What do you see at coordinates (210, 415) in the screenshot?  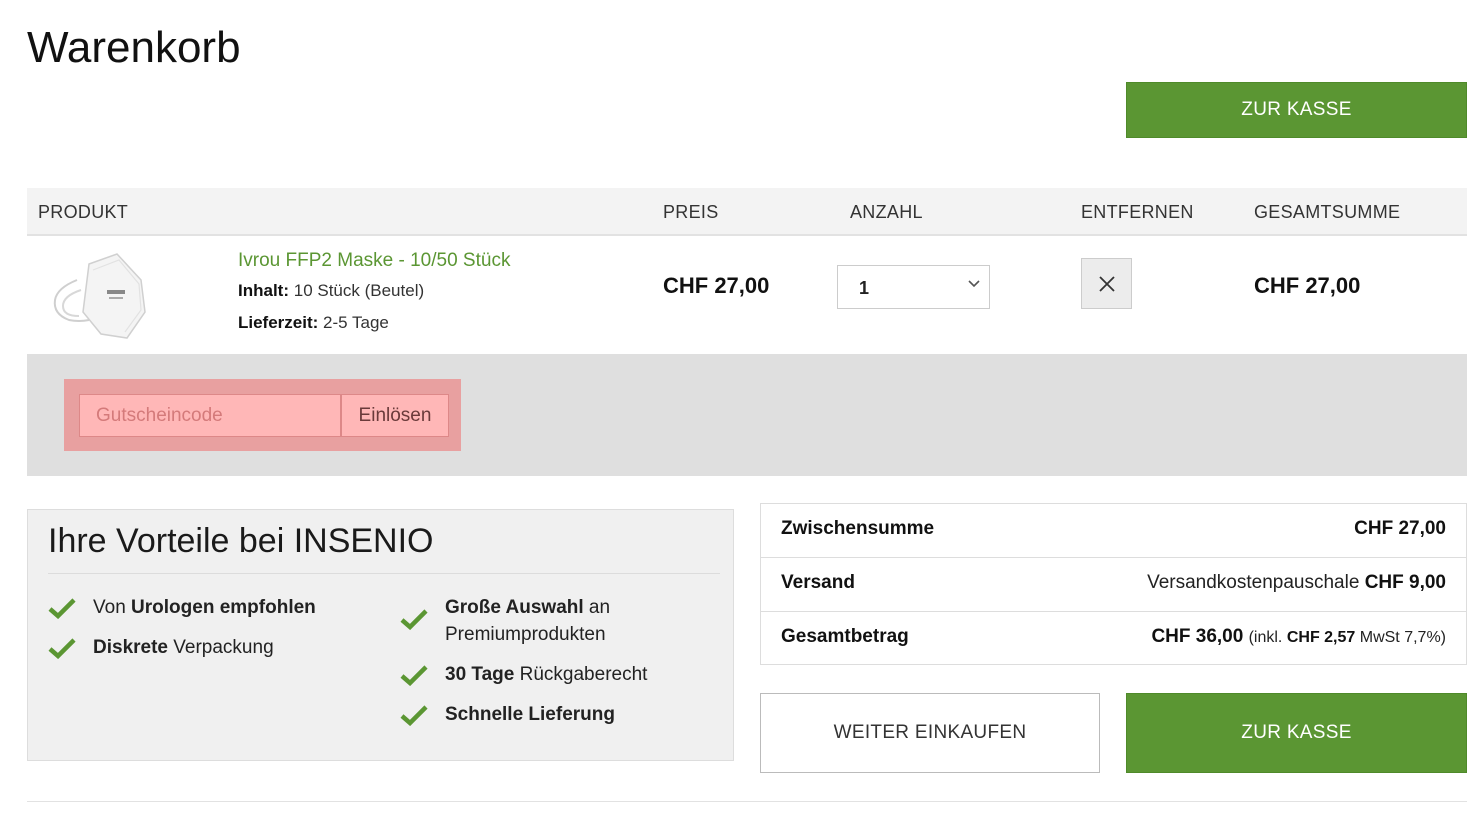 I see `coupon-code-input: Gutscheincode` at bounding box center [210, 415].